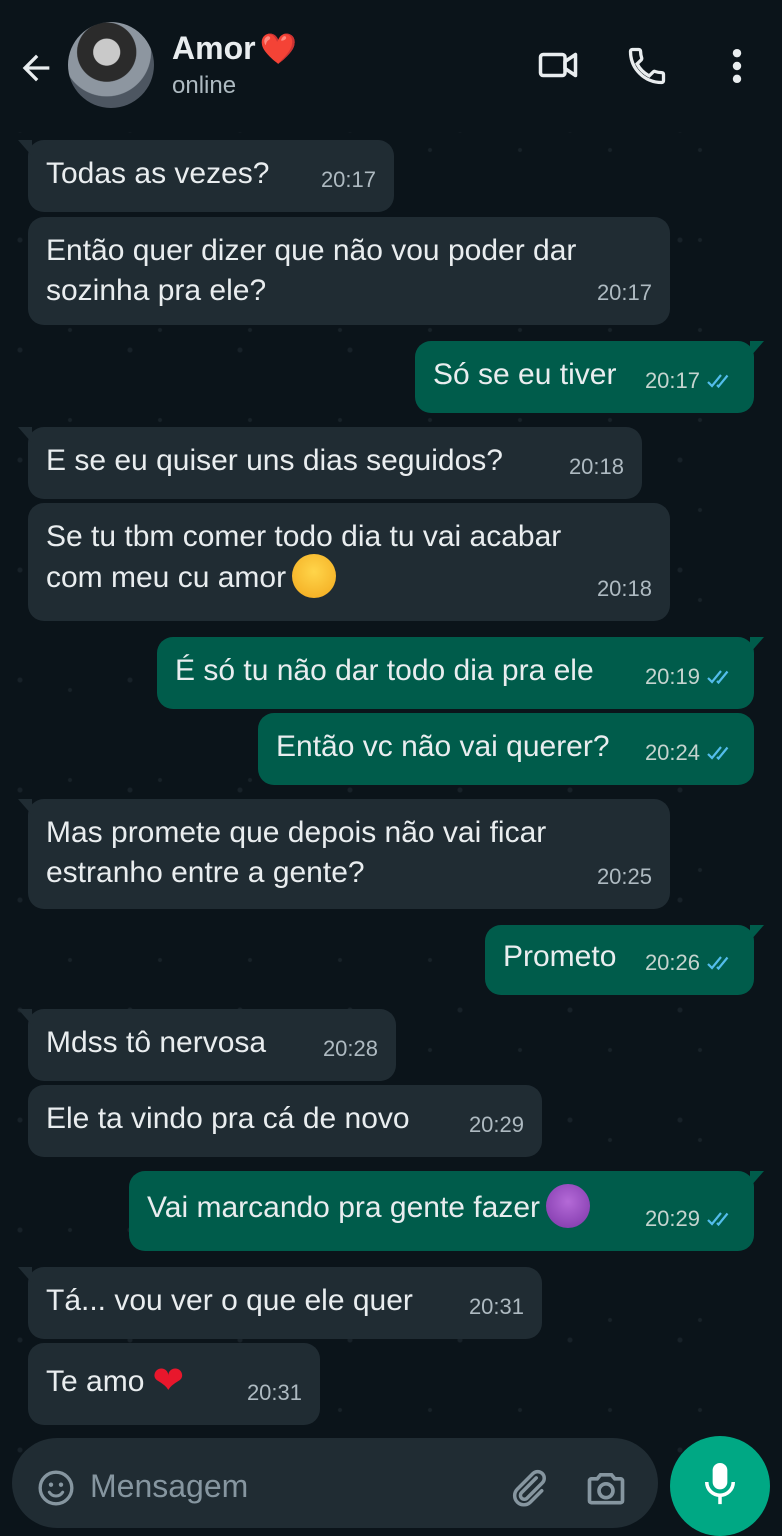  Describe the element at coordinates (335, 1483) in the screenshot. I see `message-input-bar: Mensagem` at that location.